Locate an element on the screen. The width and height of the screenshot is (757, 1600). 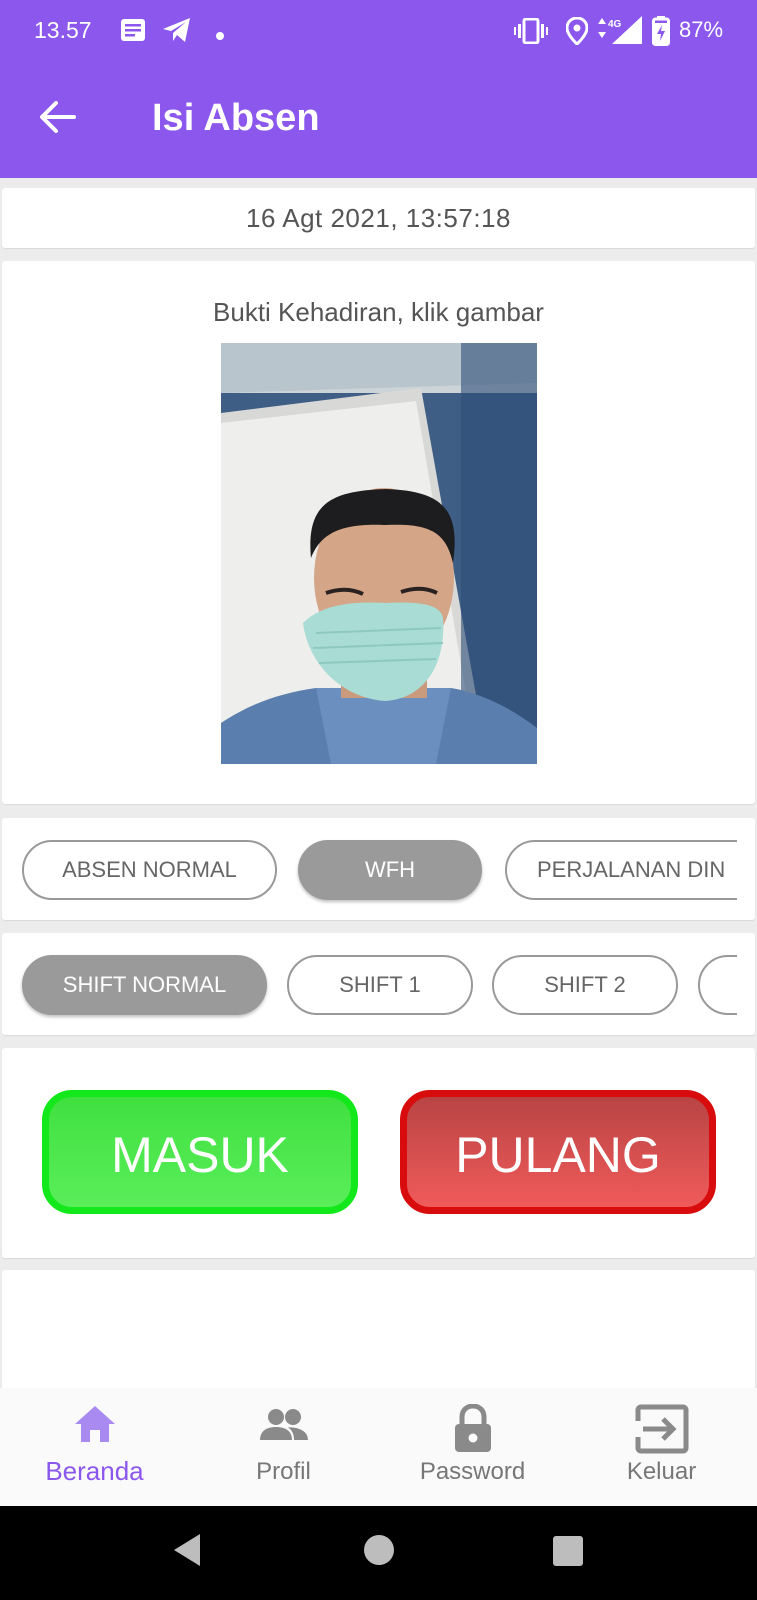
location-icon is located at coordinates (577, 33).